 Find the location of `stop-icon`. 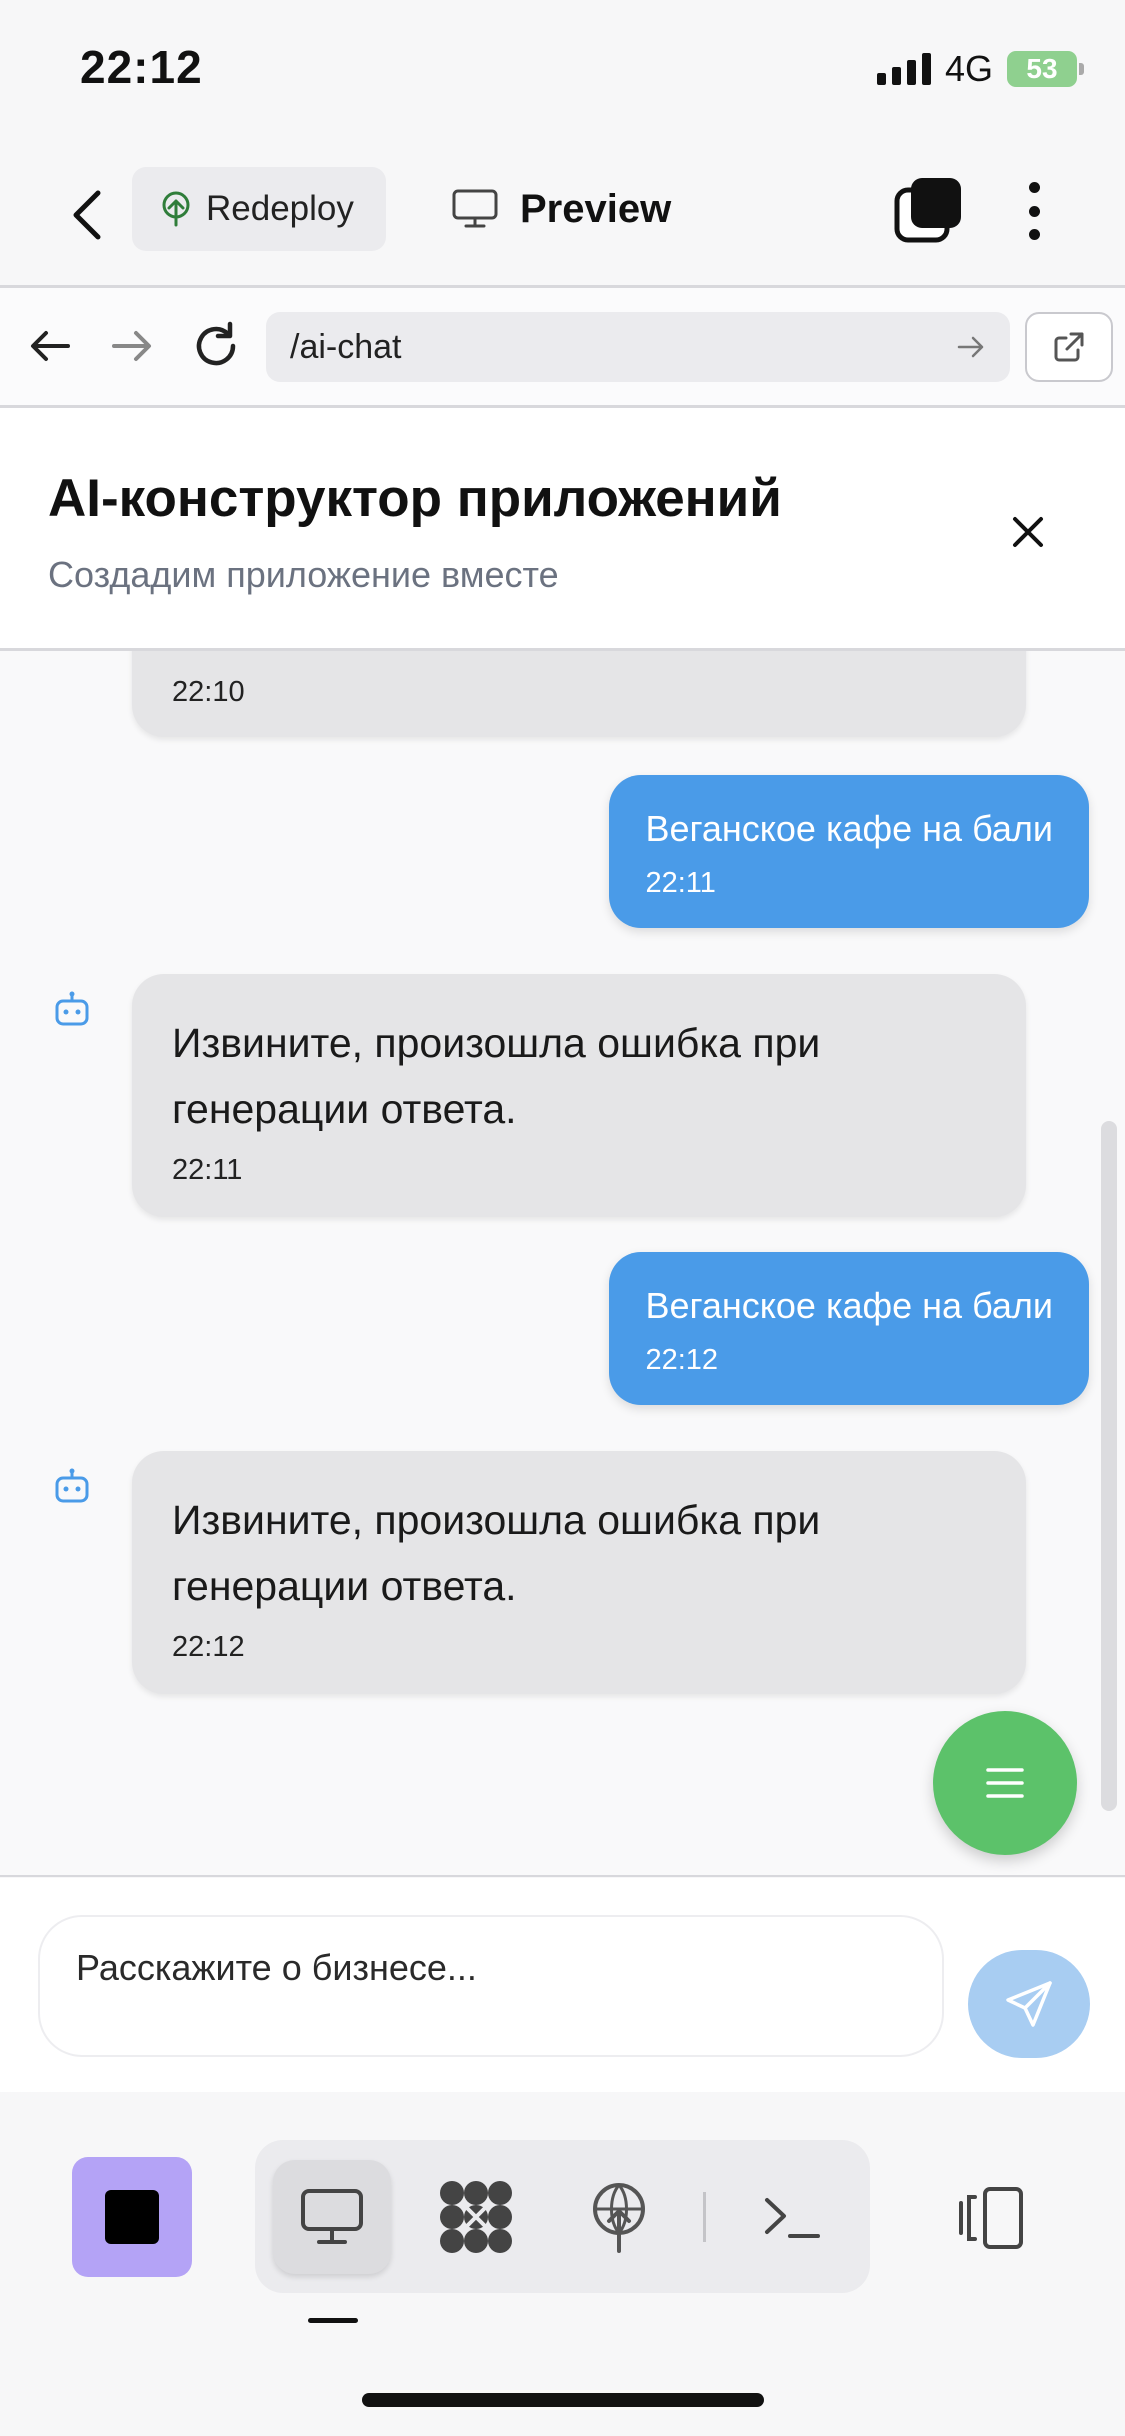

stop-icon is located at coordinates (132, 2217).